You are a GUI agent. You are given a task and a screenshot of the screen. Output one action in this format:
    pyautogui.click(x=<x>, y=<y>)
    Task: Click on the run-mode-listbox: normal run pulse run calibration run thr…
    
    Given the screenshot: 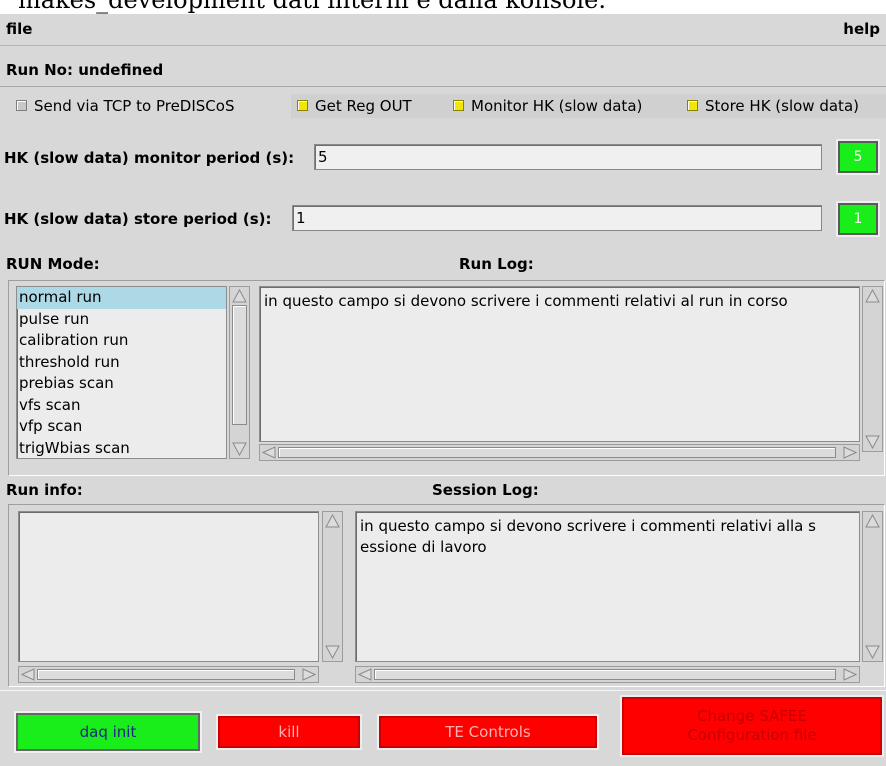 What is the action you would take?
    pyautogui.click(x=121, y=372)
    